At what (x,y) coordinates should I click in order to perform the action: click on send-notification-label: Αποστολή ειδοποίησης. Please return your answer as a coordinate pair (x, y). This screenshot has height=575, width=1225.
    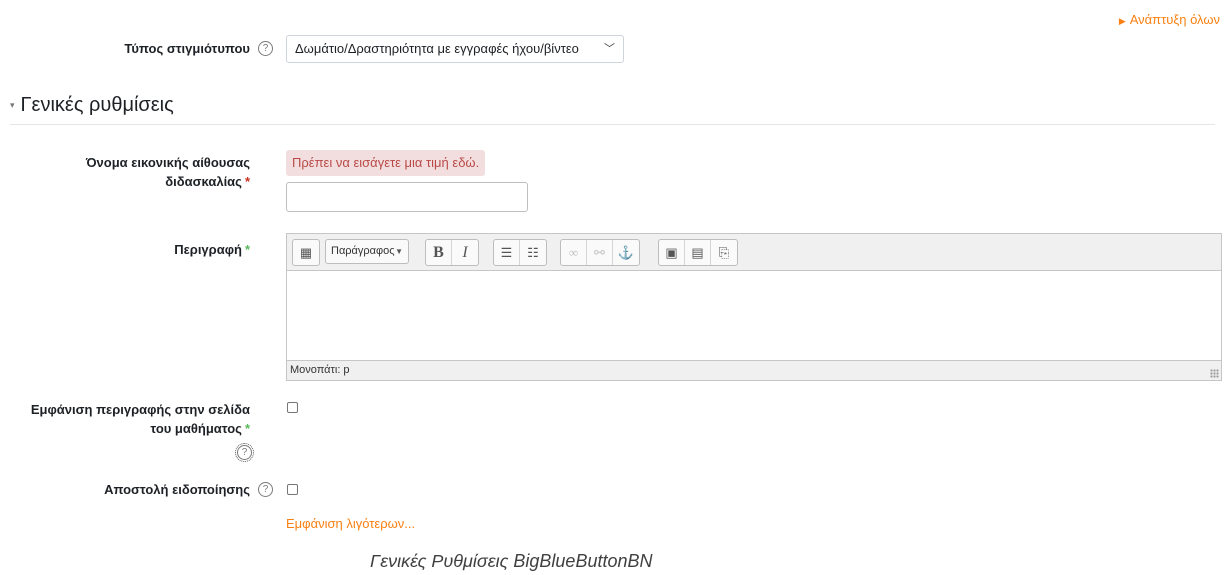
    Looking at the image, I should click on (145, 489).